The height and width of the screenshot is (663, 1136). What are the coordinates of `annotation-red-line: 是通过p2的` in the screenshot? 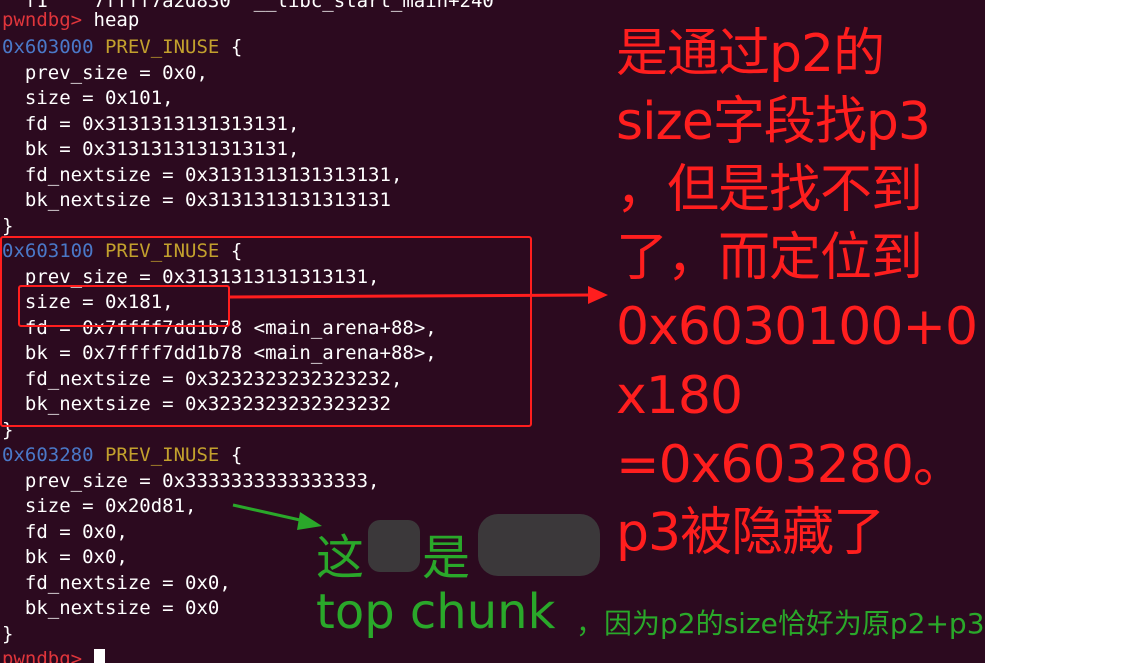 It's located at (750, 54).